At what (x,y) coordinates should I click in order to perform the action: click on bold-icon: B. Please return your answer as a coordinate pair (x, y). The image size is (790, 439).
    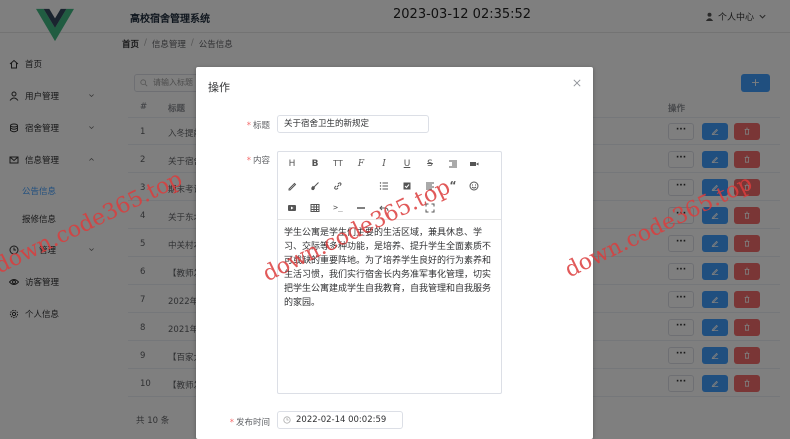
    Looking at the image, I should click on (315, 164).